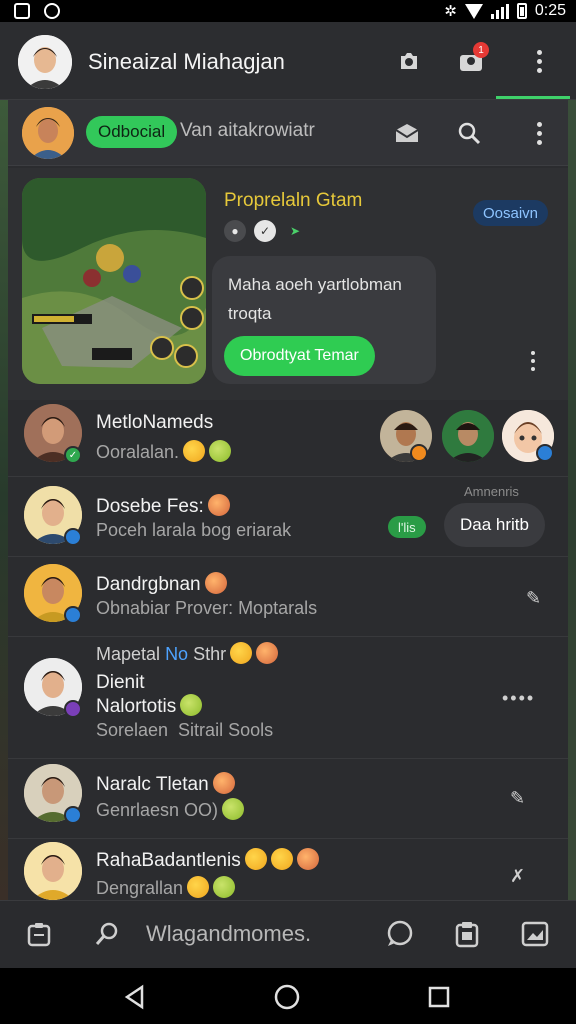 The height and width of the screenshot is (1024, 576). What do you see at coordinates (293, 200) in the screenshot?
I see `game-title: Proprelaln Gtam` at bounding box center [293, 200].